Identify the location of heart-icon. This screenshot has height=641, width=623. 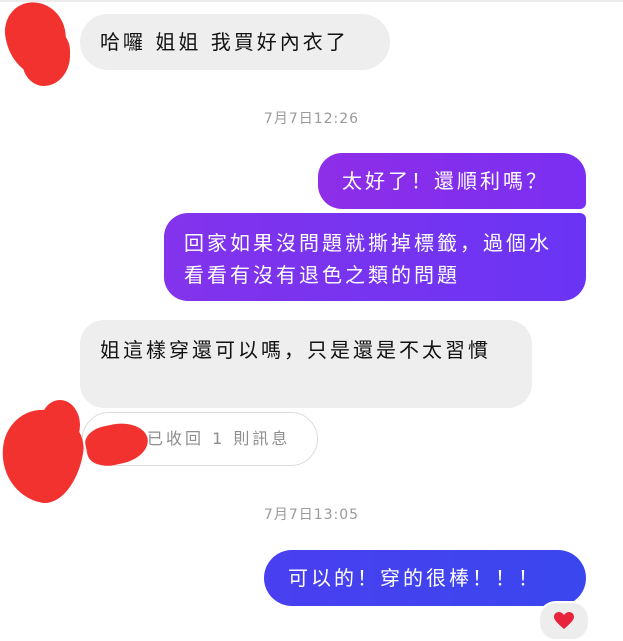
(564, 620).